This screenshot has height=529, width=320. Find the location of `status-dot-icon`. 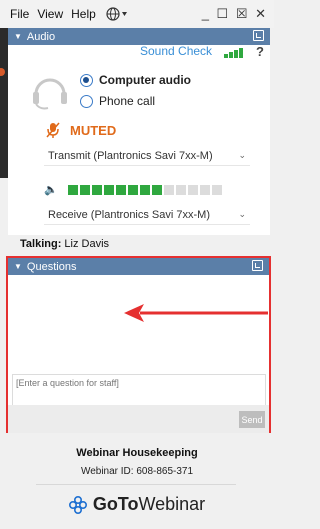

status-dot-icon is located at coordinates (2, 72).